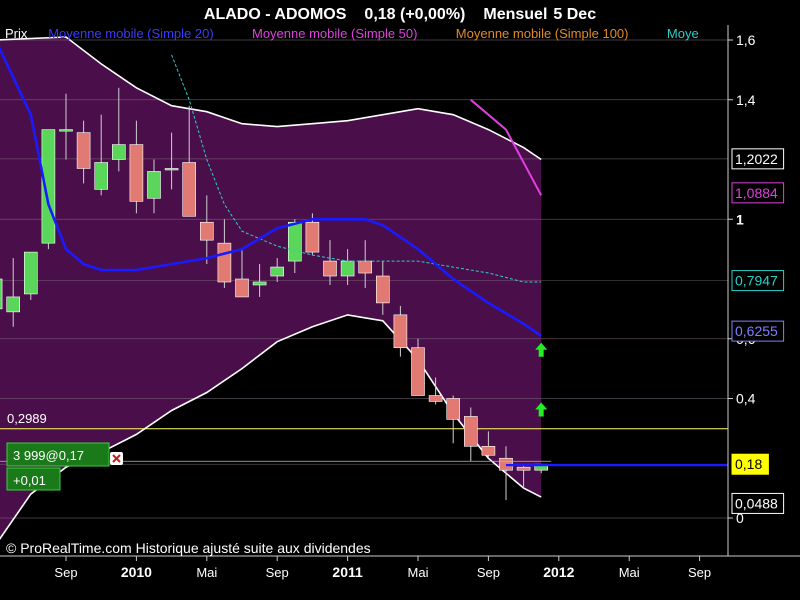 The height and width of the screenshot is (600, 800). I want to click on close-order-icon, so click(116, 458).